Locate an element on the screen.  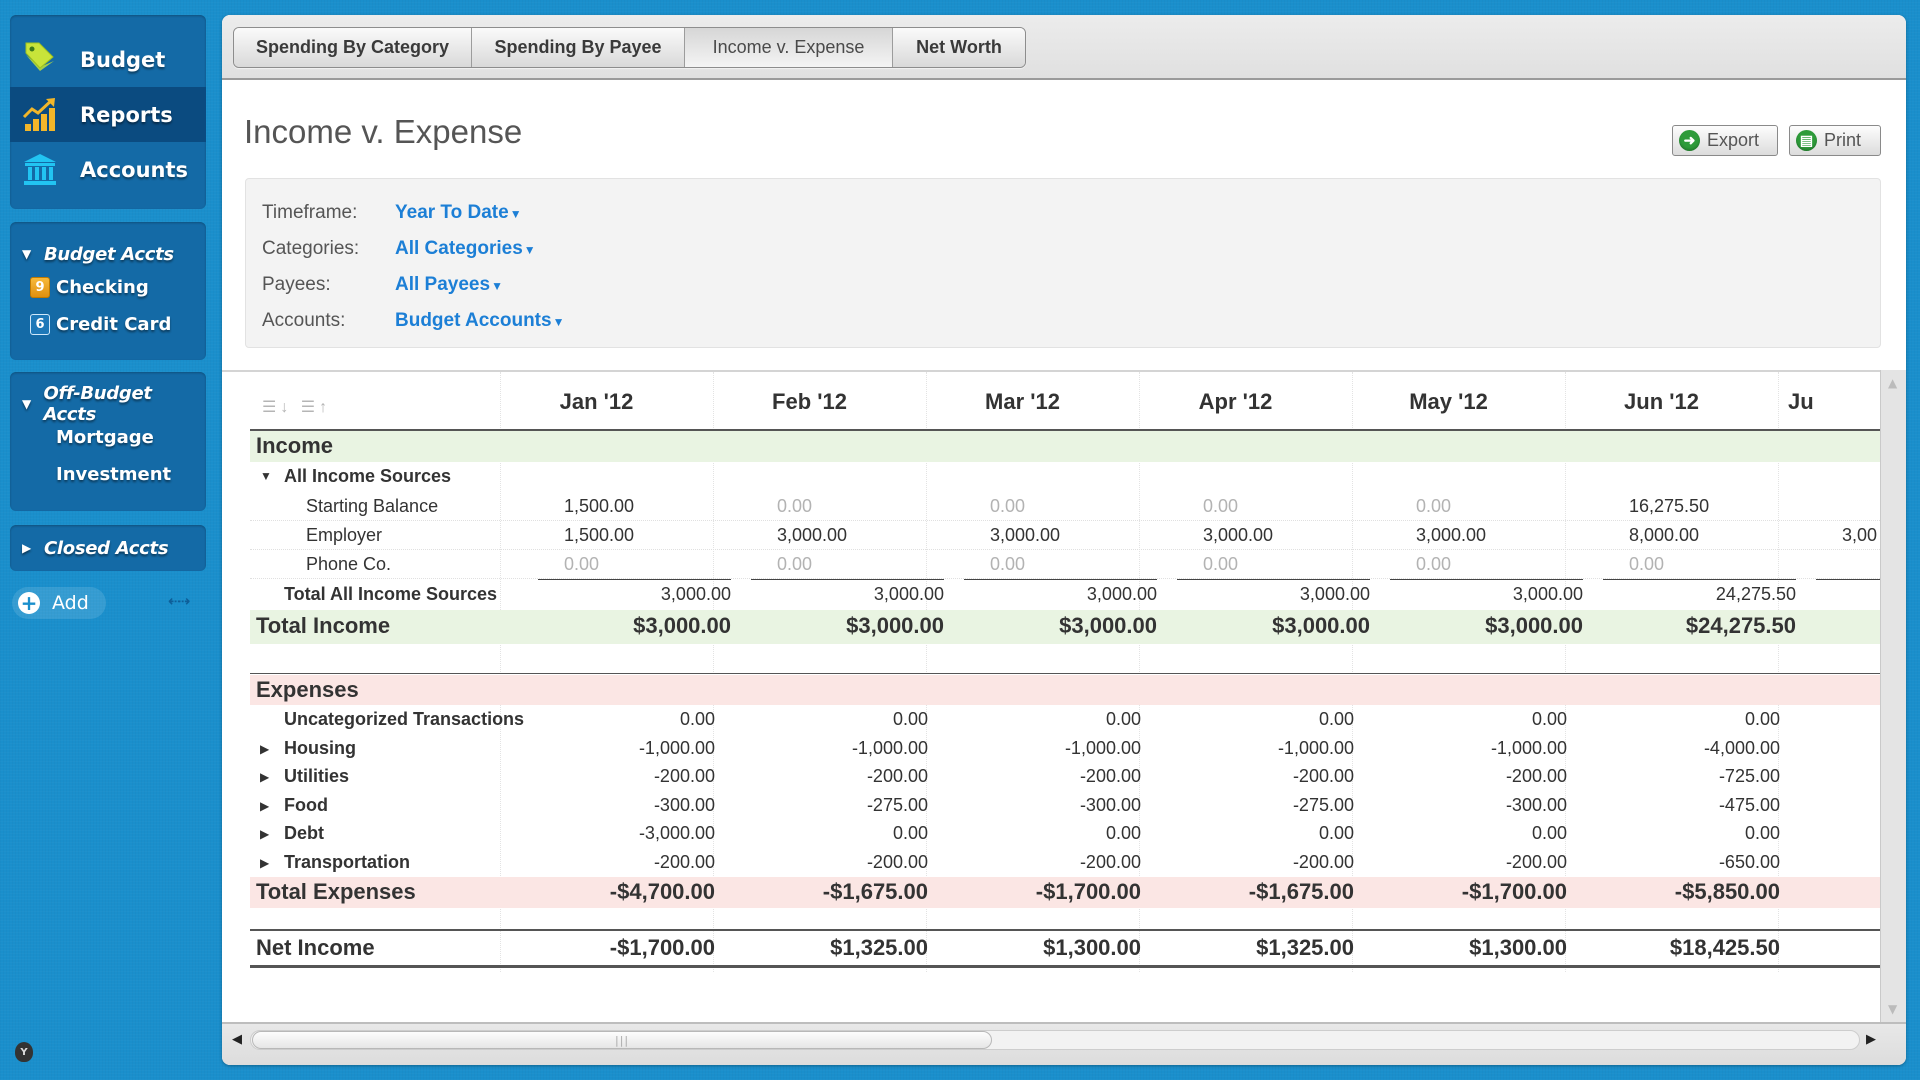
arrow-right-icon: ➜ is located at coordinates (1689, 140).